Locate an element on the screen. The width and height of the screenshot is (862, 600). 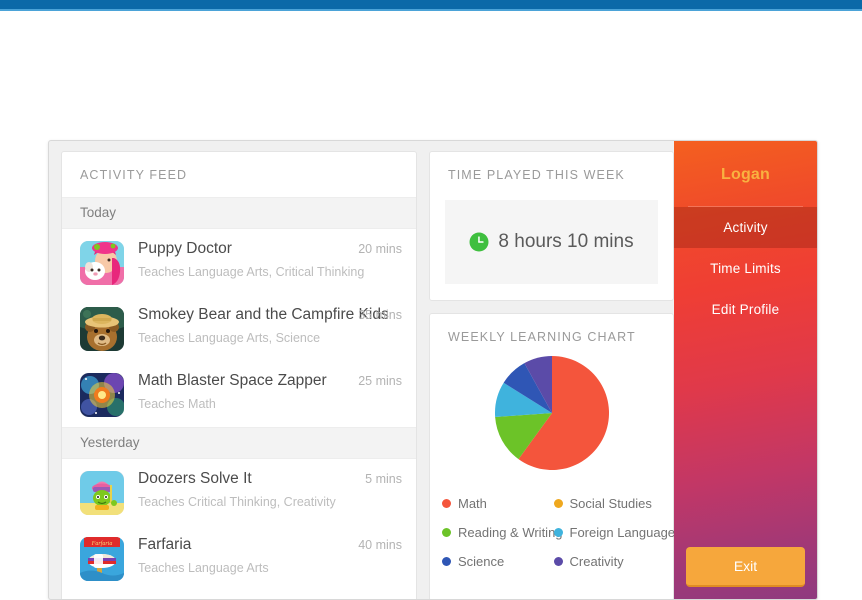
legend-item: Science is located at coordinates (498, 561).